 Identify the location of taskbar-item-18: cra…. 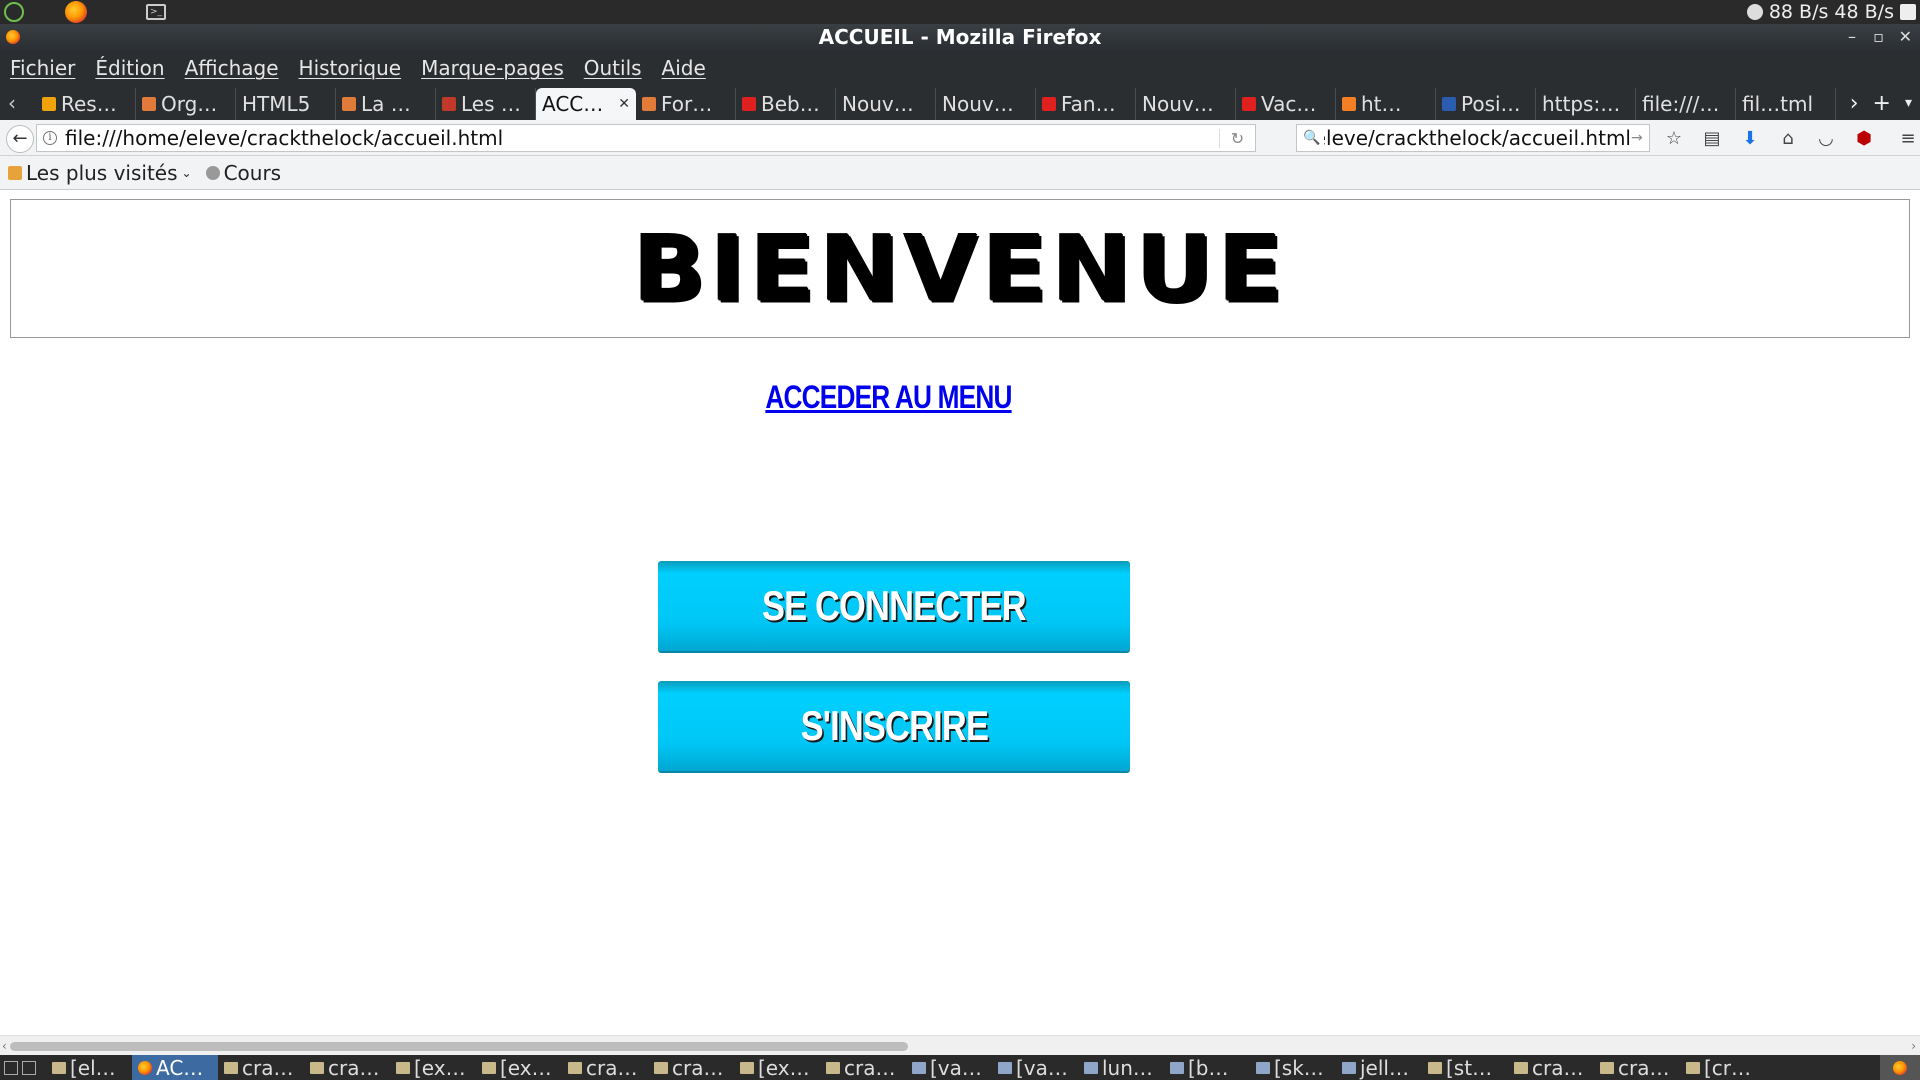
(1637, 1067).